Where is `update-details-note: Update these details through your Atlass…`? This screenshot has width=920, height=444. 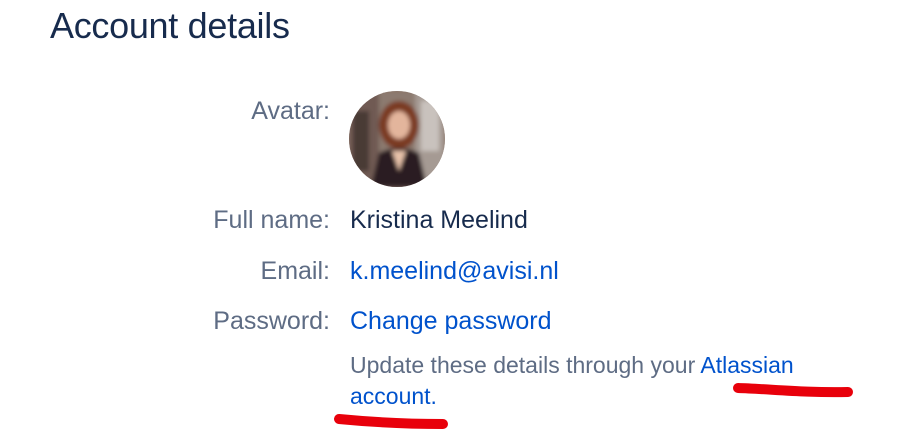
update-details-note: Update these details through your Atlass… is located at coordinates (610, 381).